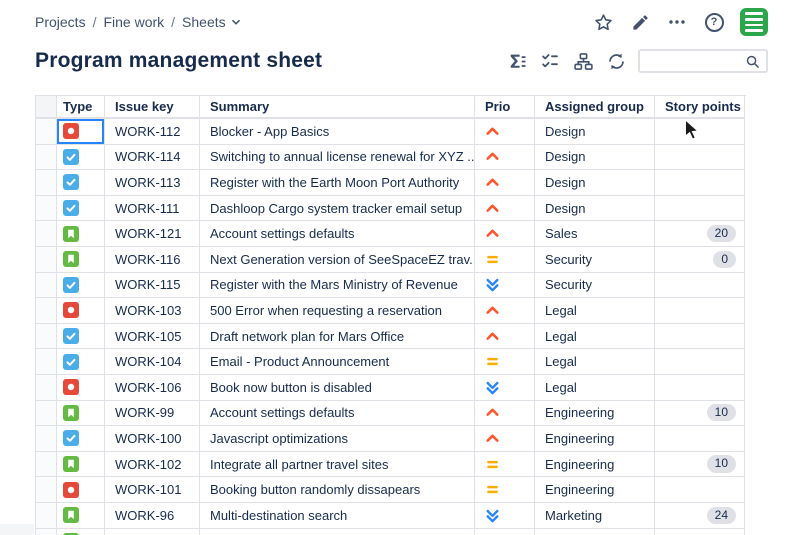 This screenshot has height=535, width=800. What do you see at coordinates (152, 208) in the screenshot?
I see `issue-key-cell: WORK-111` at bounding box center [152, 208].